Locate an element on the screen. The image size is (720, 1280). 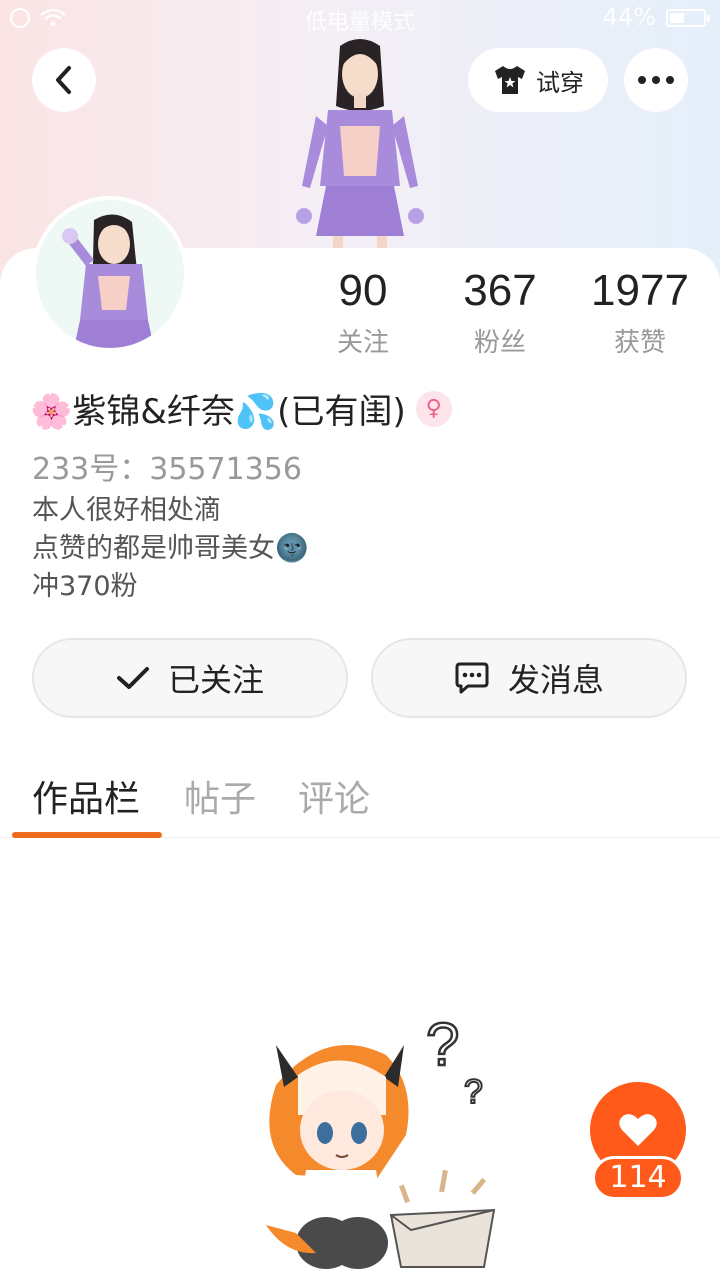
bio-line: 本人很好相处滴 is located at coordinates (126, 510).